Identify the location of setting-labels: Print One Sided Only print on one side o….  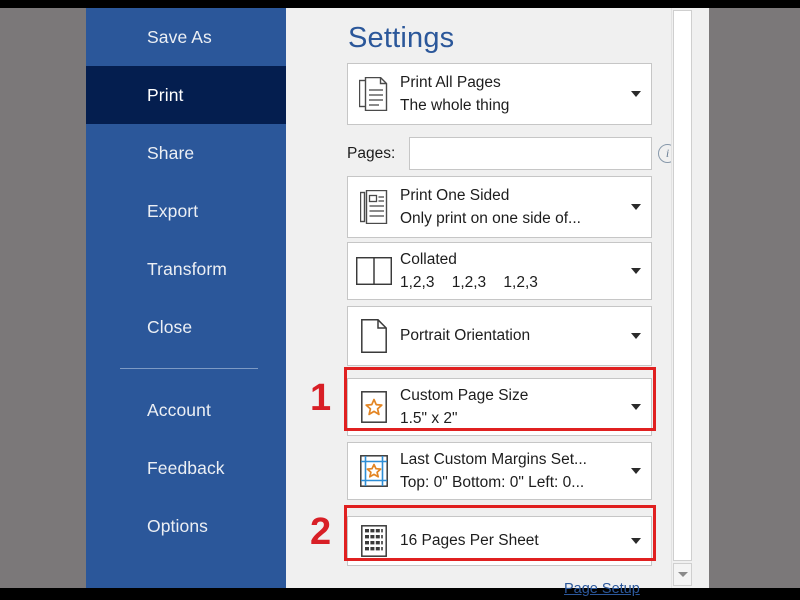
(510, 207).